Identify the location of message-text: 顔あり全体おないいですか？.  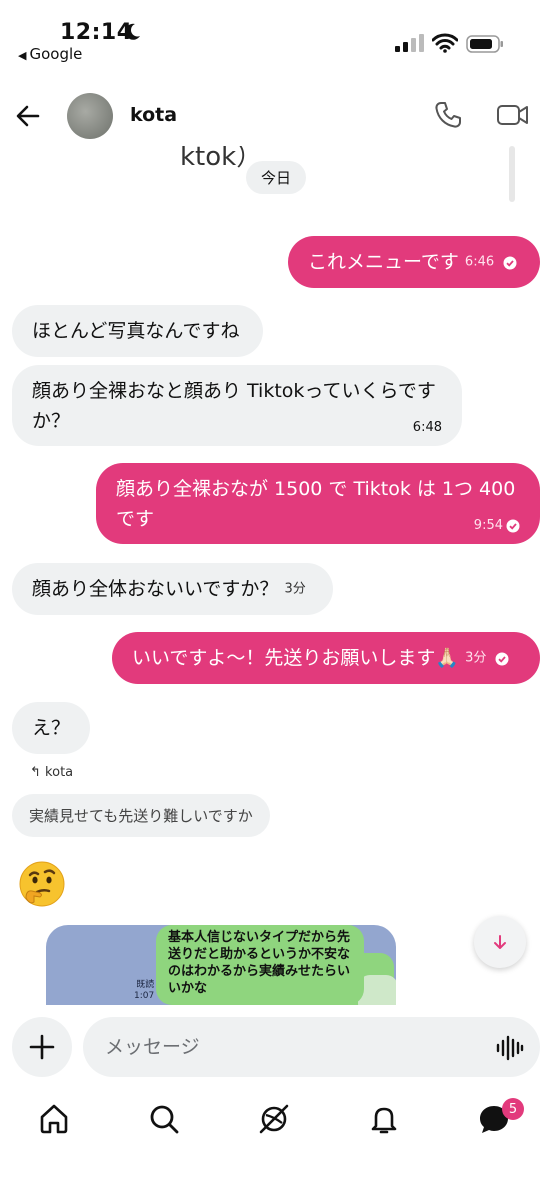
(155, 589).